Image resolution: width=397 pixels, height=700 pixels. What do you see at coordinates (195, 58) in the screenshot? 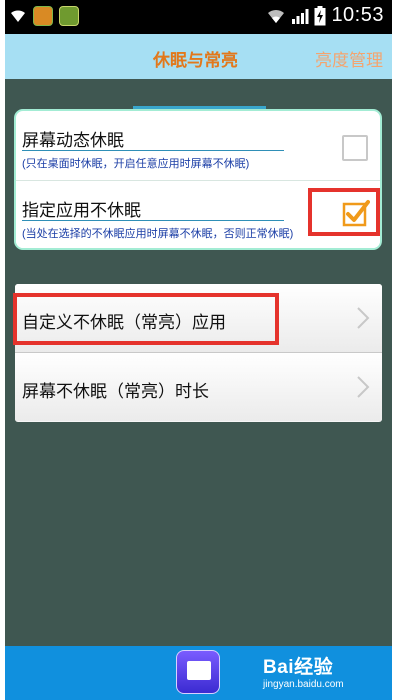
I see `tab-sleep-and-always-on: 休眠与常亮` at bounding box center [195, 58].